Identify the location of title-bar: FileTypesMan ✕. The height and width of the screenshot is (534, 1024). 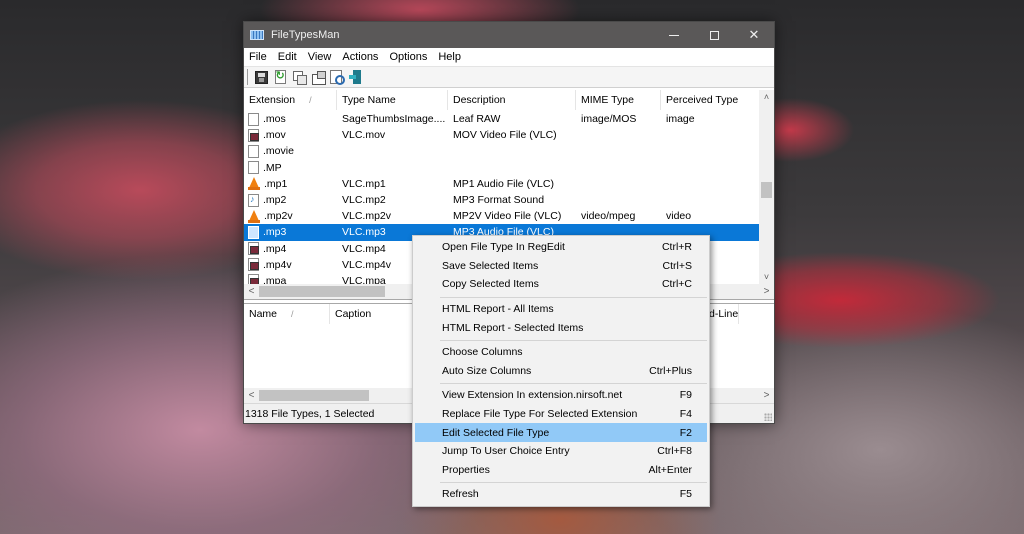
(509, 35).